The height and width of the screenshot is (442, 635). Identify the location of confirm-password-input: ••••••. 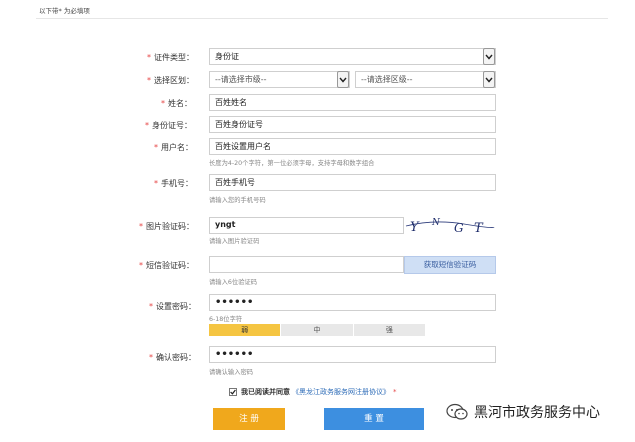
(352, 354).